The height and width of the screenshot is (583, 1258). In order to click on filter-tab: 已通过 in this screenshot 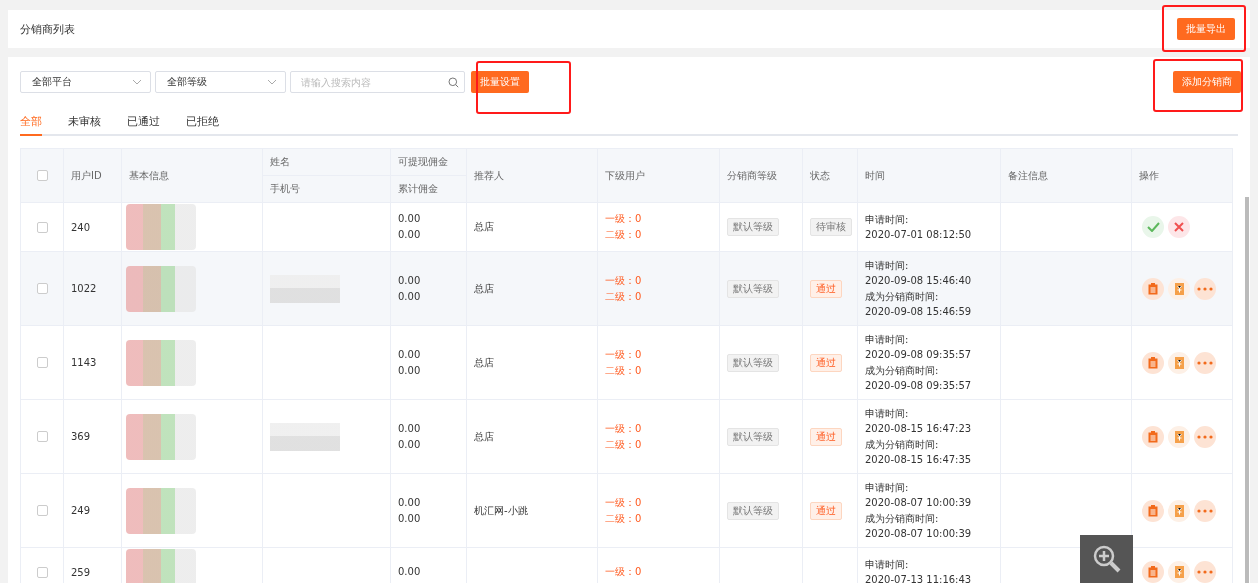, I will do `click(143, 123)`.